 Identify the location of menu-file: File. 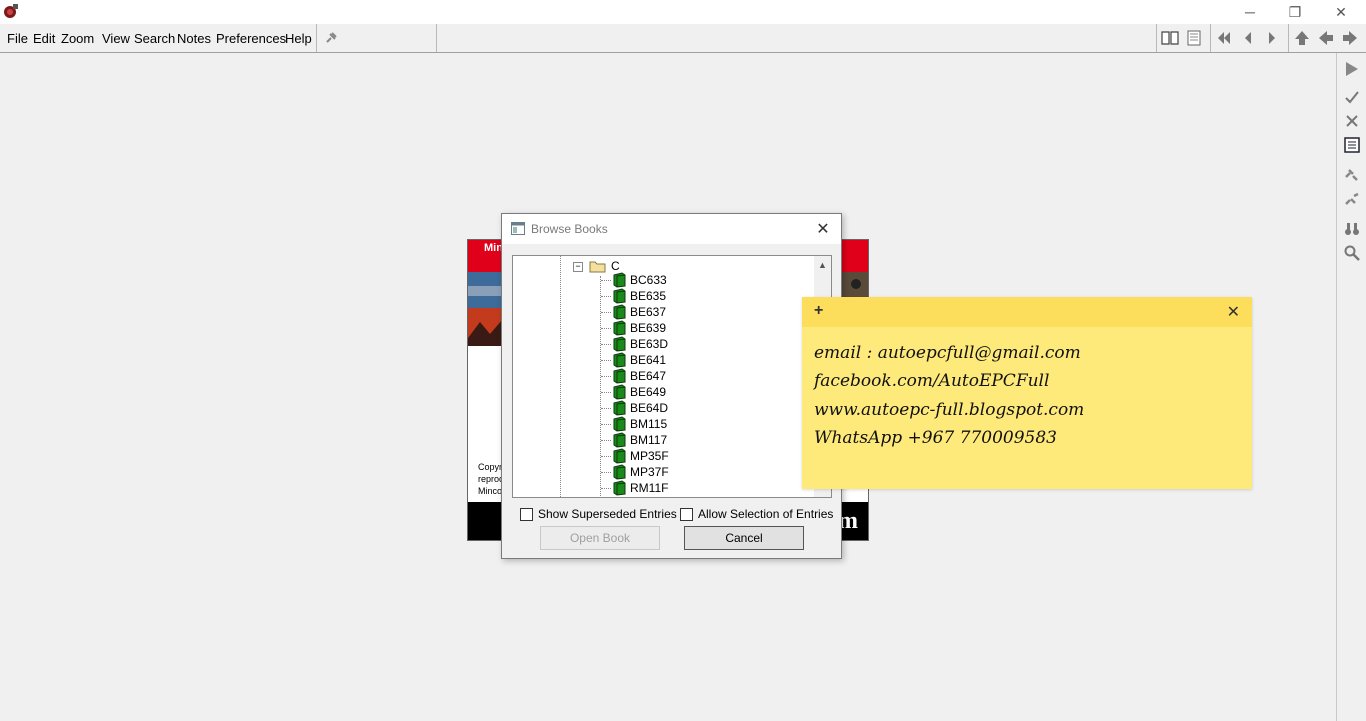
(17, 38).